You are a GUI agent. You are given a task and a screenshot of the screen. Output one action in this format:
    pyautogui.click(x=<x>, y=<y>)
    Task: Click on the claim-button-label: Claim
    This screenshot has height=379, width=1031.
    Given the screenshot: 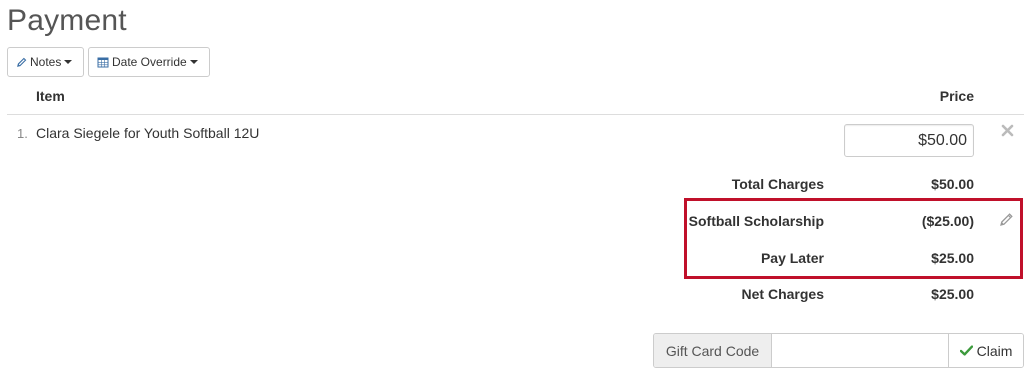 What is the action you would take?
    pyautogui.click(x=994, y=350)
    